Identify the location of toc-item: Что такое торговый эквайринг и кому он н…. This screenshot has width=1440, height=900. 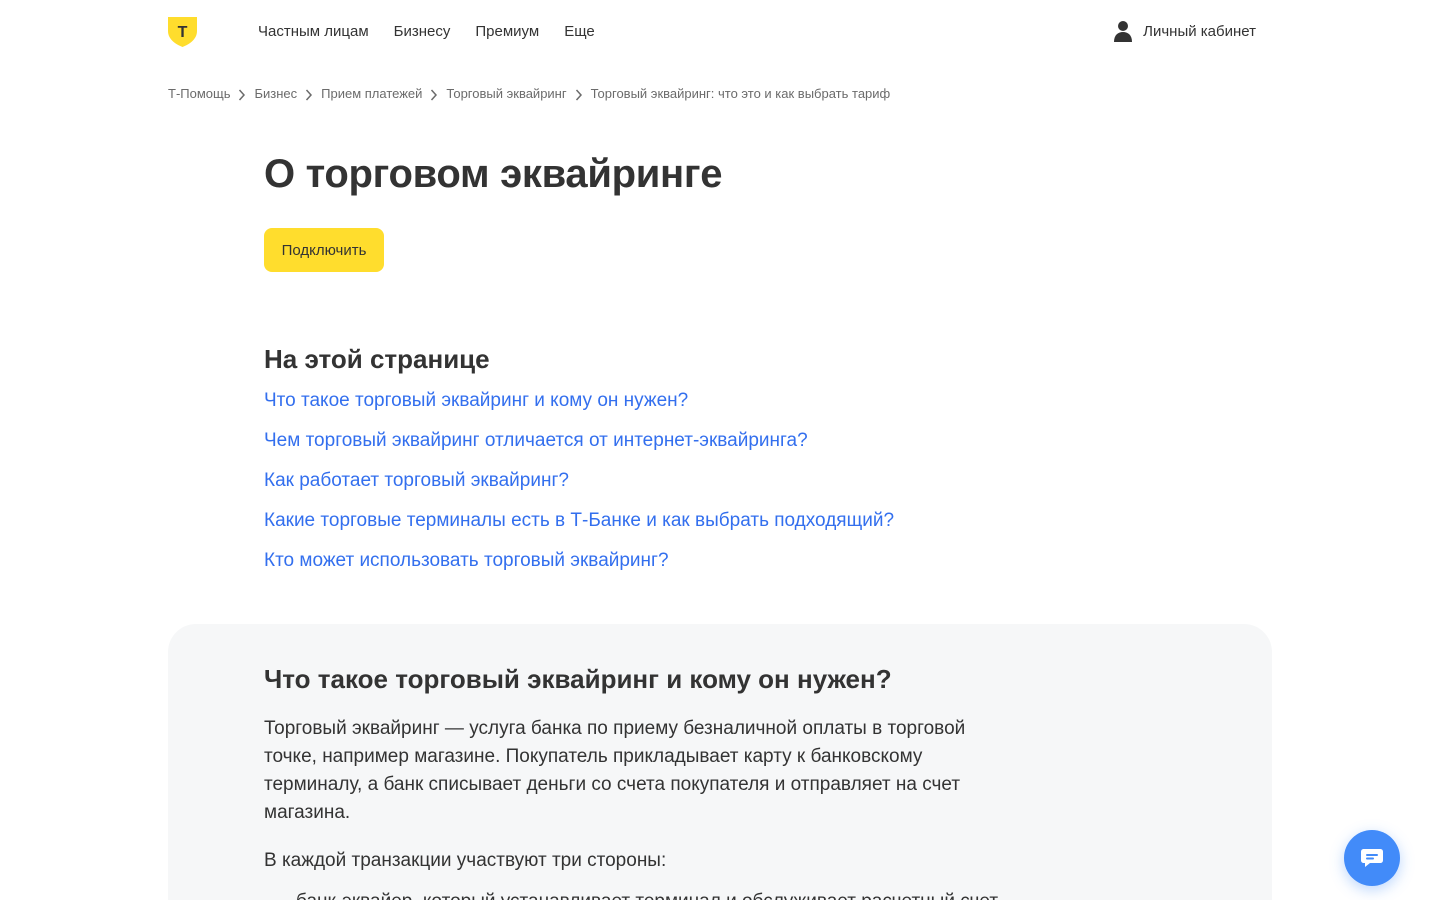
(579, 408).